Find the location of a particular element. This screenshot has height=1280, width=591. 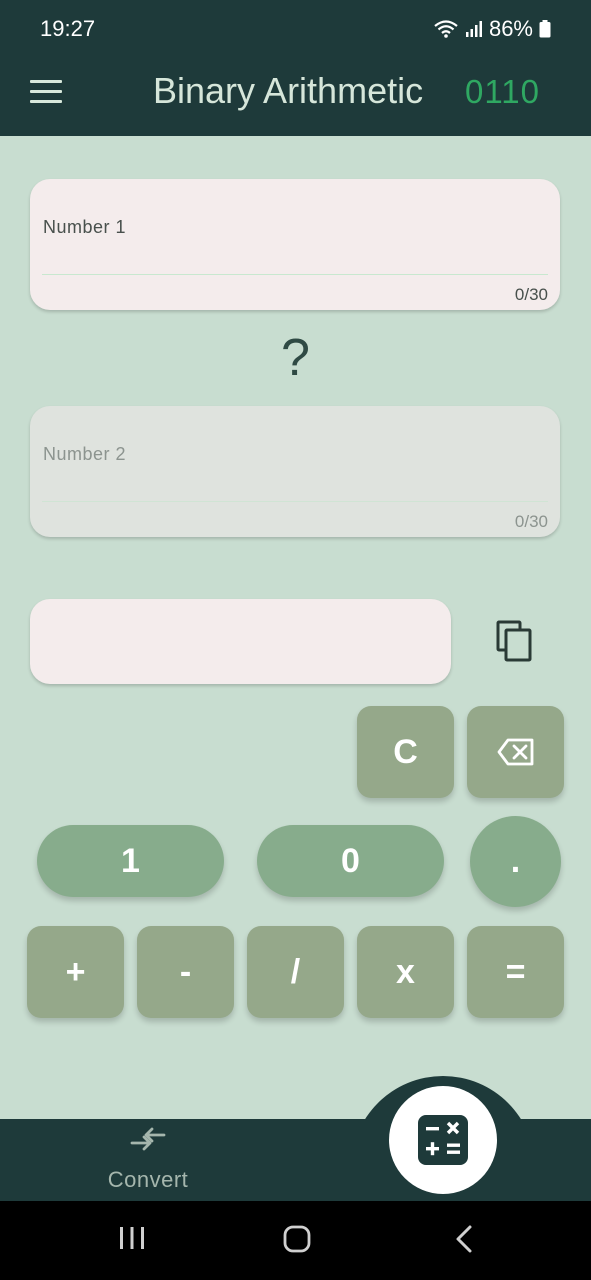

calculator-fab is located at coordinates (443, 1140).